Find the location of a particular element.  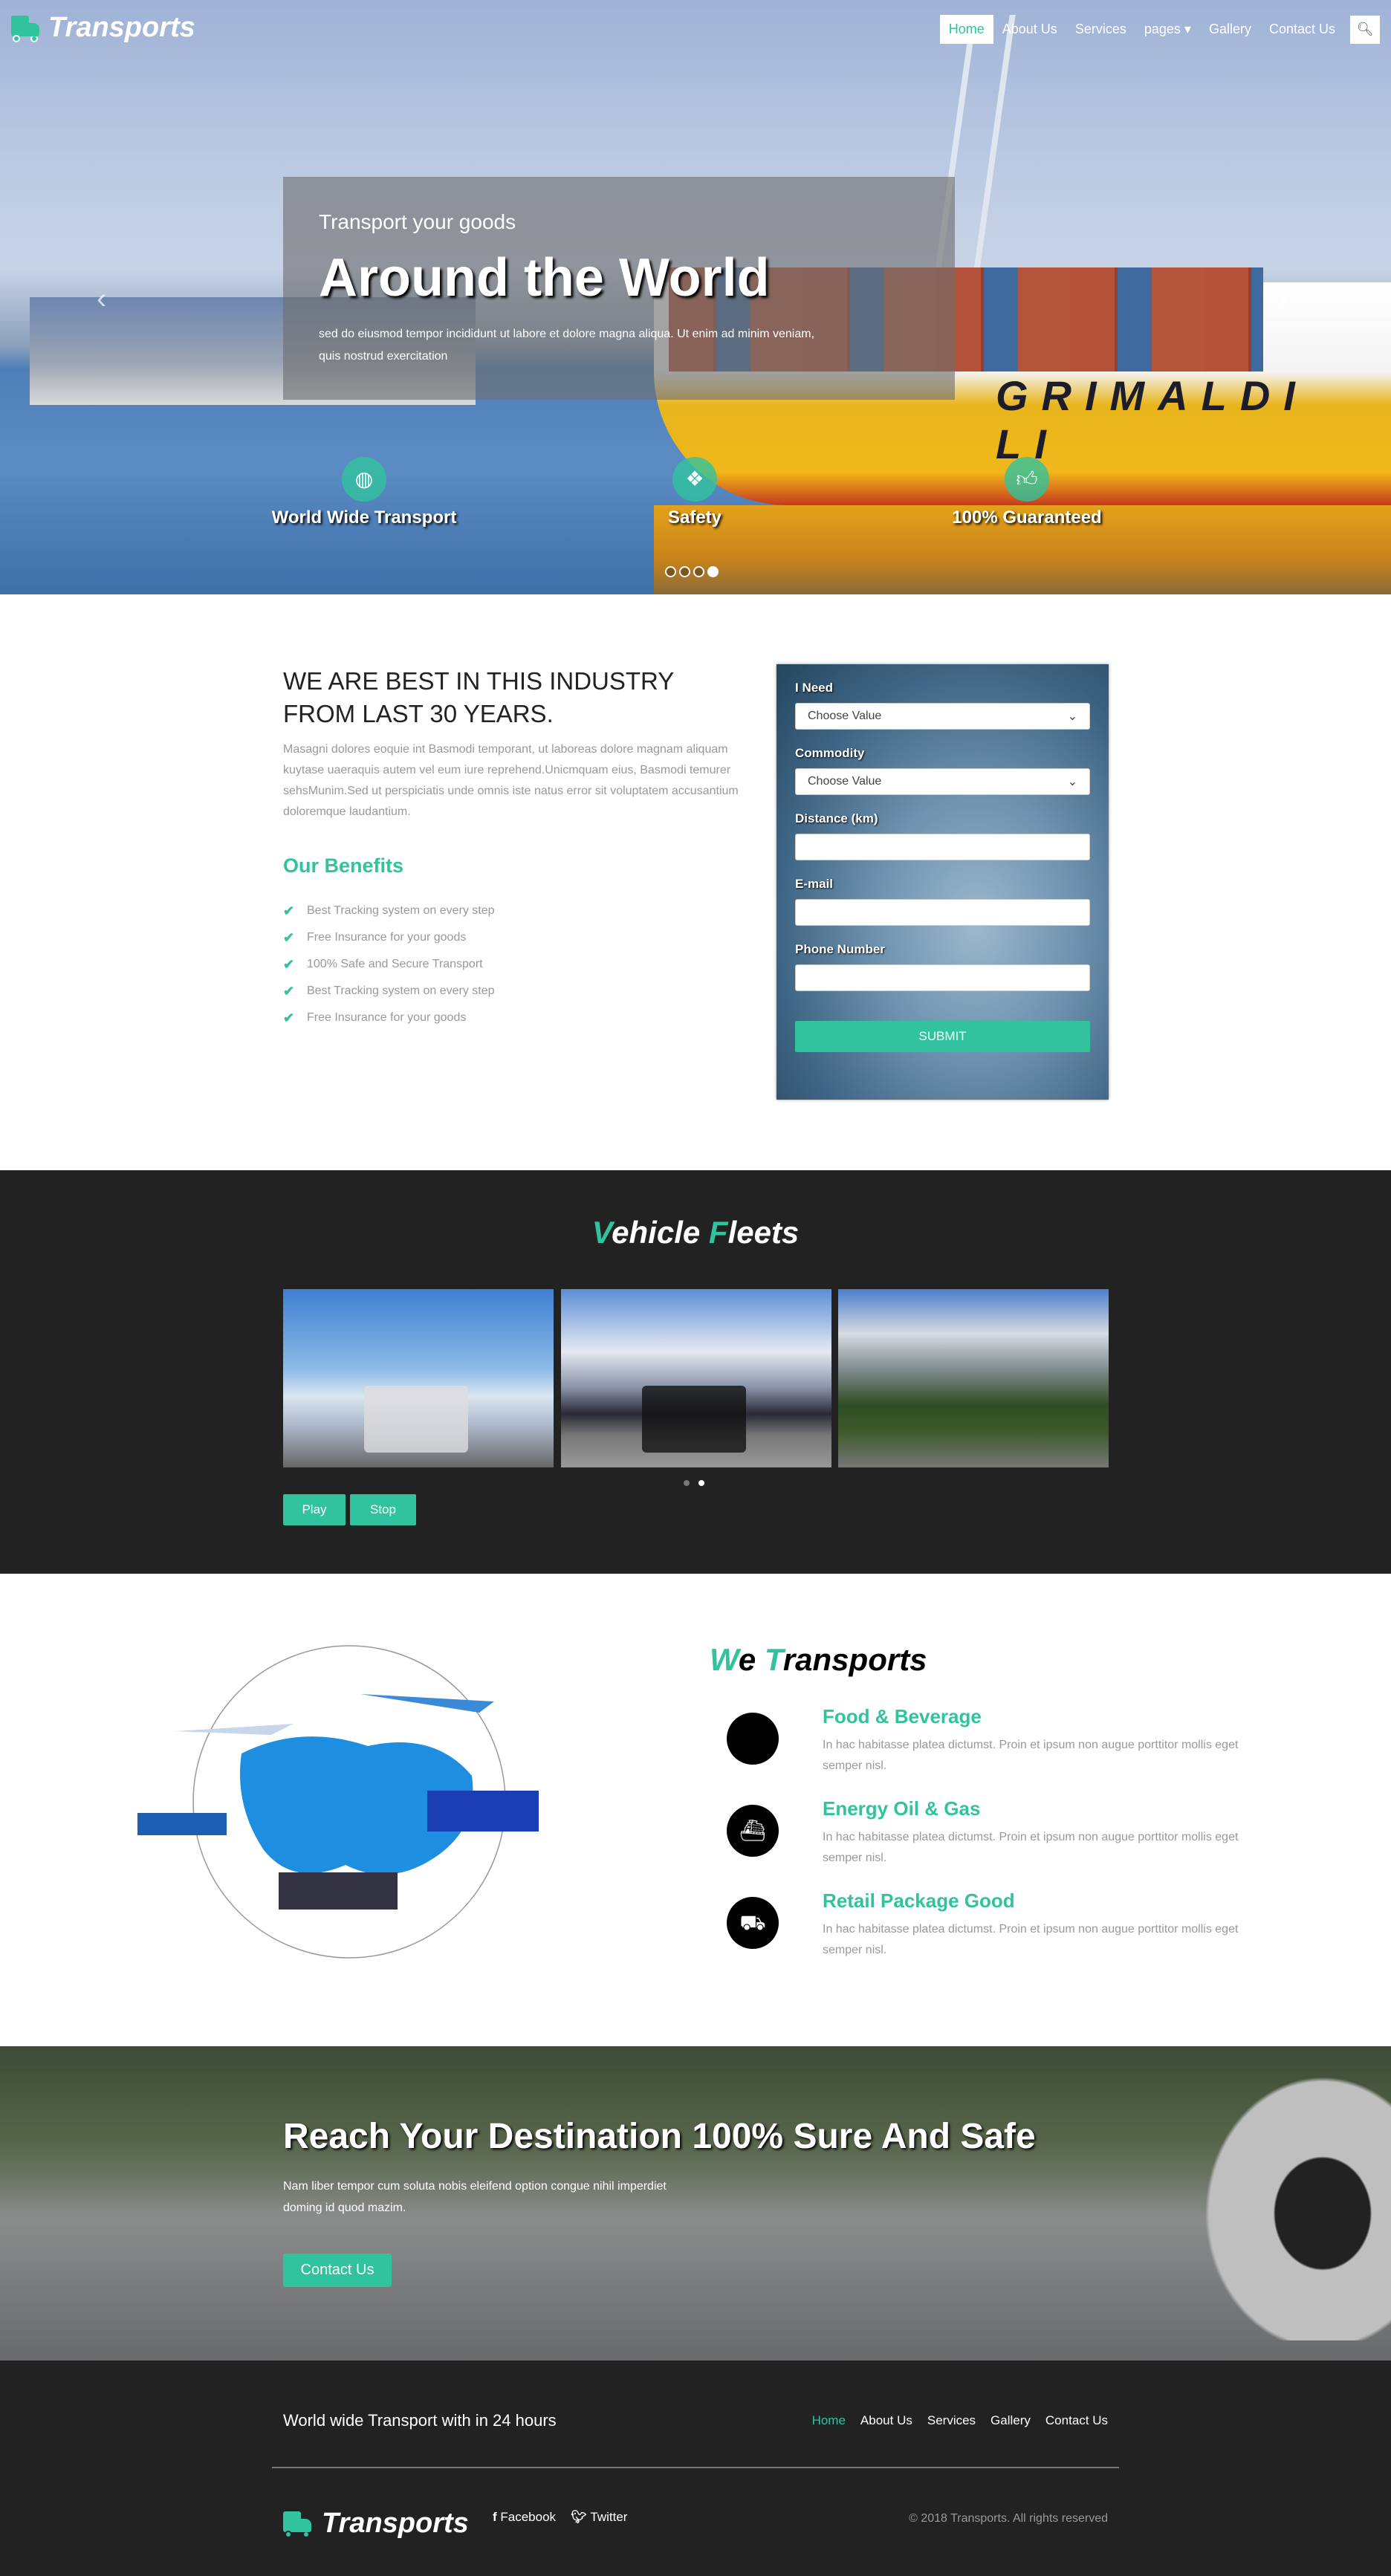

nav-services: Services is located at coordinates (1100, 29).